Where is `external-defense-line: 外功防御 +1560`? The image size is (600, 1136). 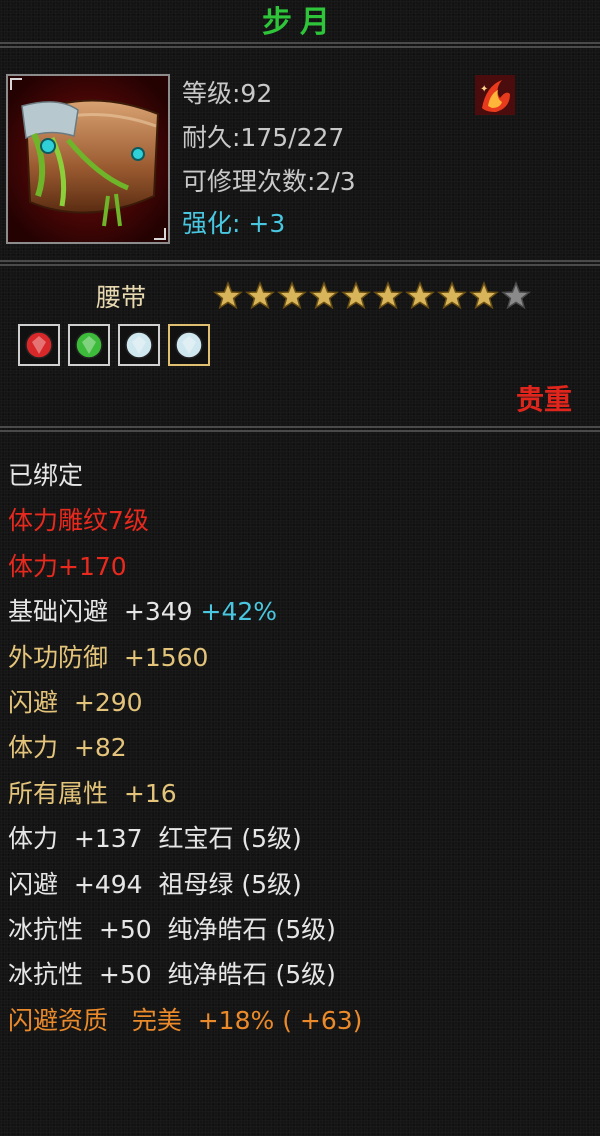
external-defense-line: 外功防御 +1560 is located at coordinates (108, 657).